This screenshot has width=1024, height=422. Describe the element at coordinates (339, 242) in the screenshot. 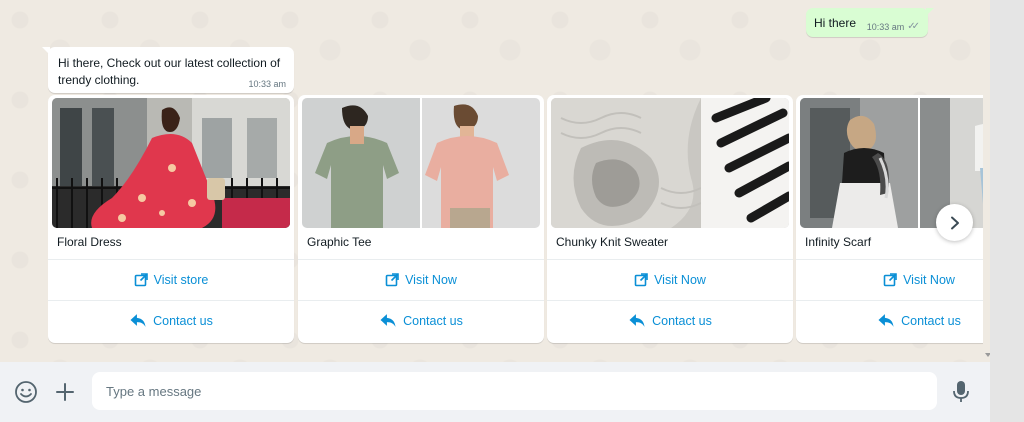

I see `product-title: Graphic Tee` at that location.